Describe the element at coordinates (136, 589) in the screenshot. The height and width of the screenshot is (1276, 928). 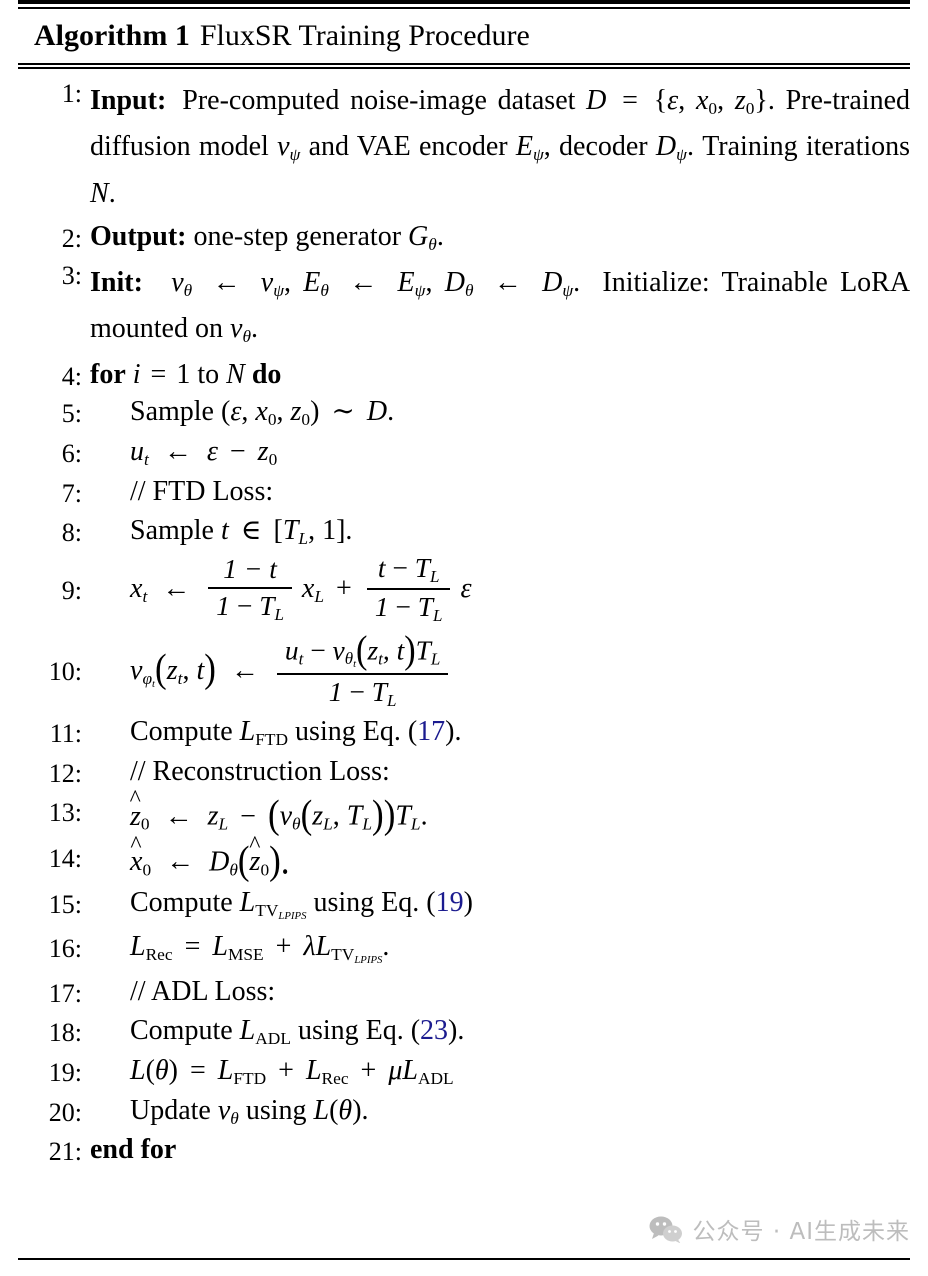
I see `symbol-x-t: x` at that location.